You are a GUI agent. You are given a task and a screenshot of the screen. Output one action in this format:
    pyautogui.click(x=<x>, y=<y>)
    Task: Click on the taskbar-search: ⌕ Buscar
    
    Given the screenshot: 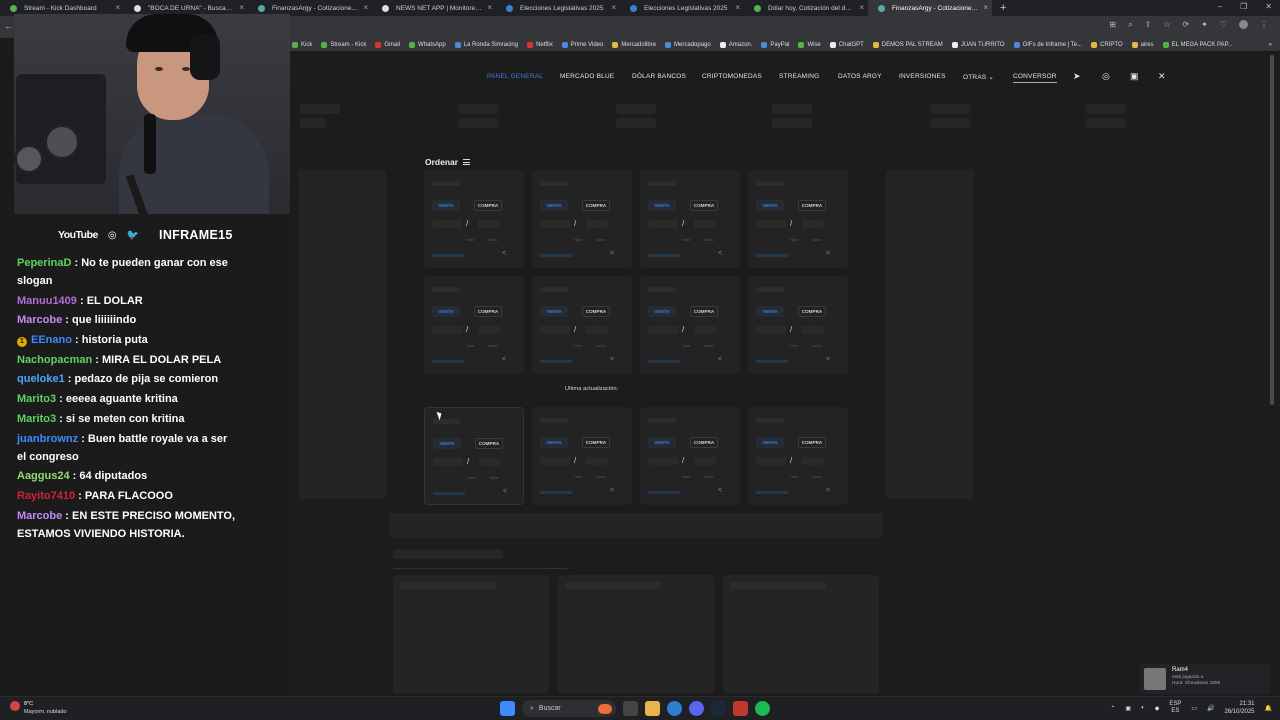 What is the action you would take?
    pyautogui.click(x=569, y=708)
    